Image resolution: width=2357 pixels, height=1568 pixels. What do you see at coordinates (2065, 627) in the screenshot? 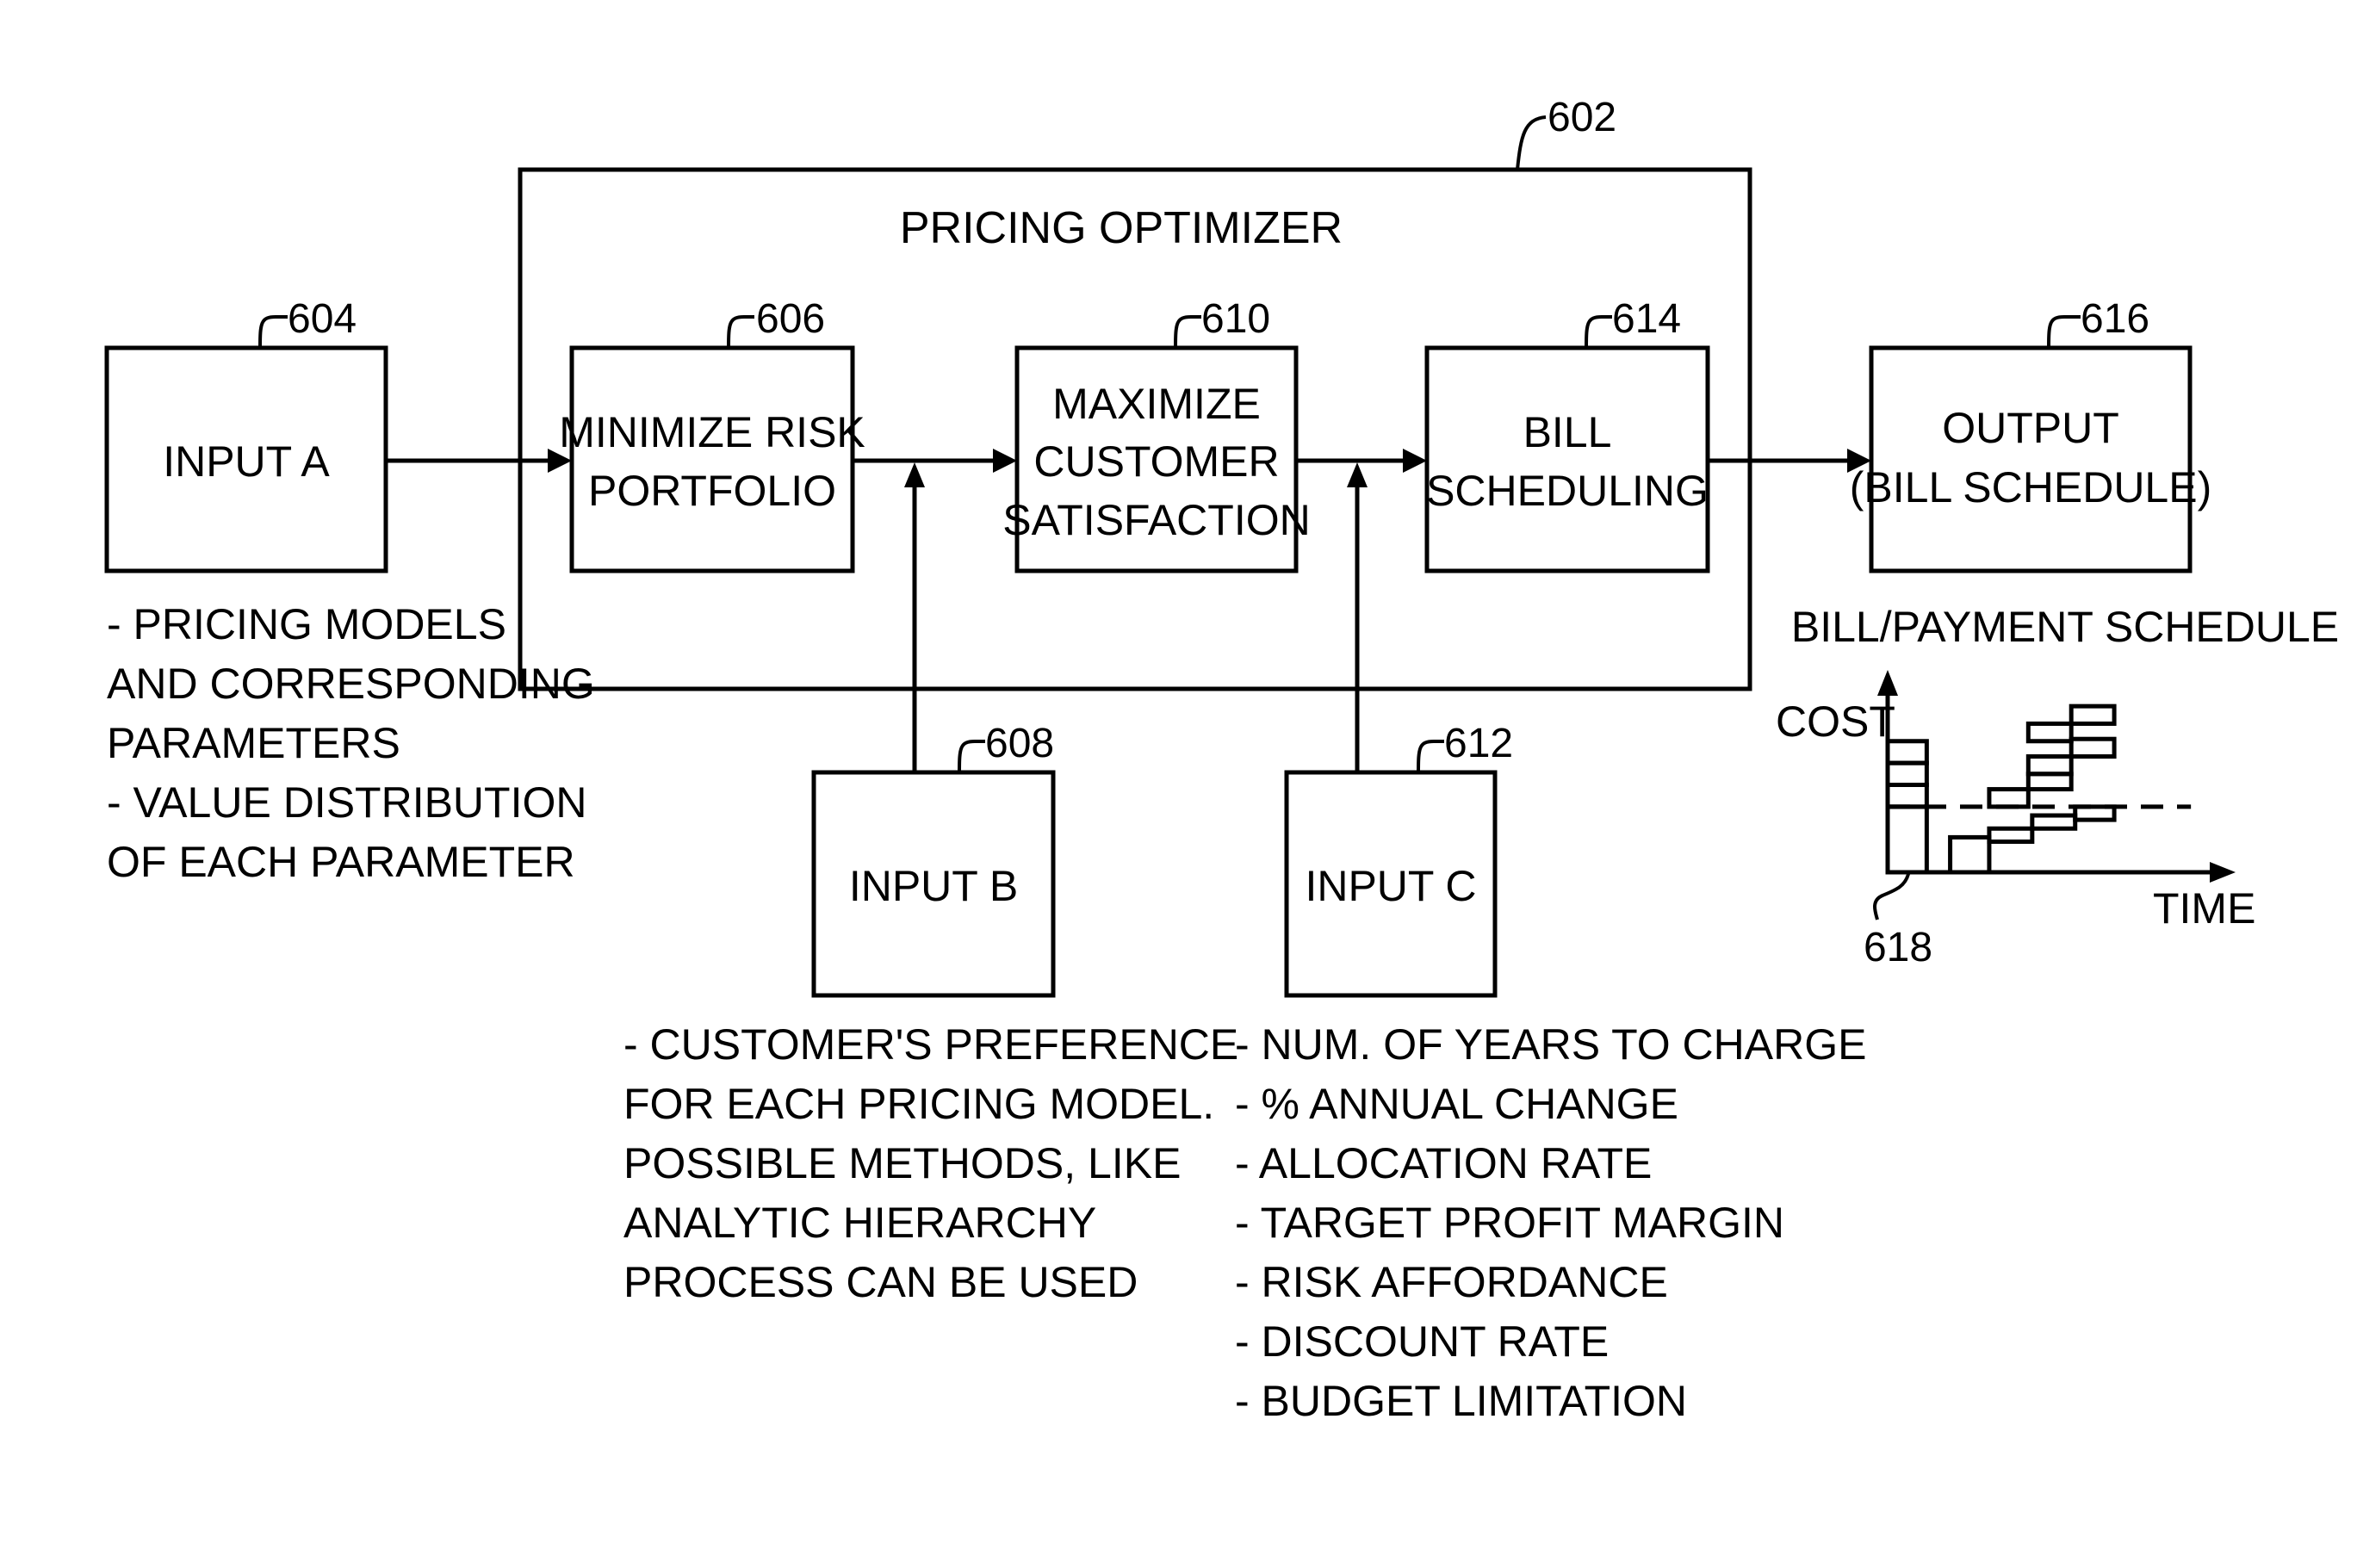
I see `chart-title: BILL/PAYMENT SCHEDULE` at bounding box center [2065, 627].